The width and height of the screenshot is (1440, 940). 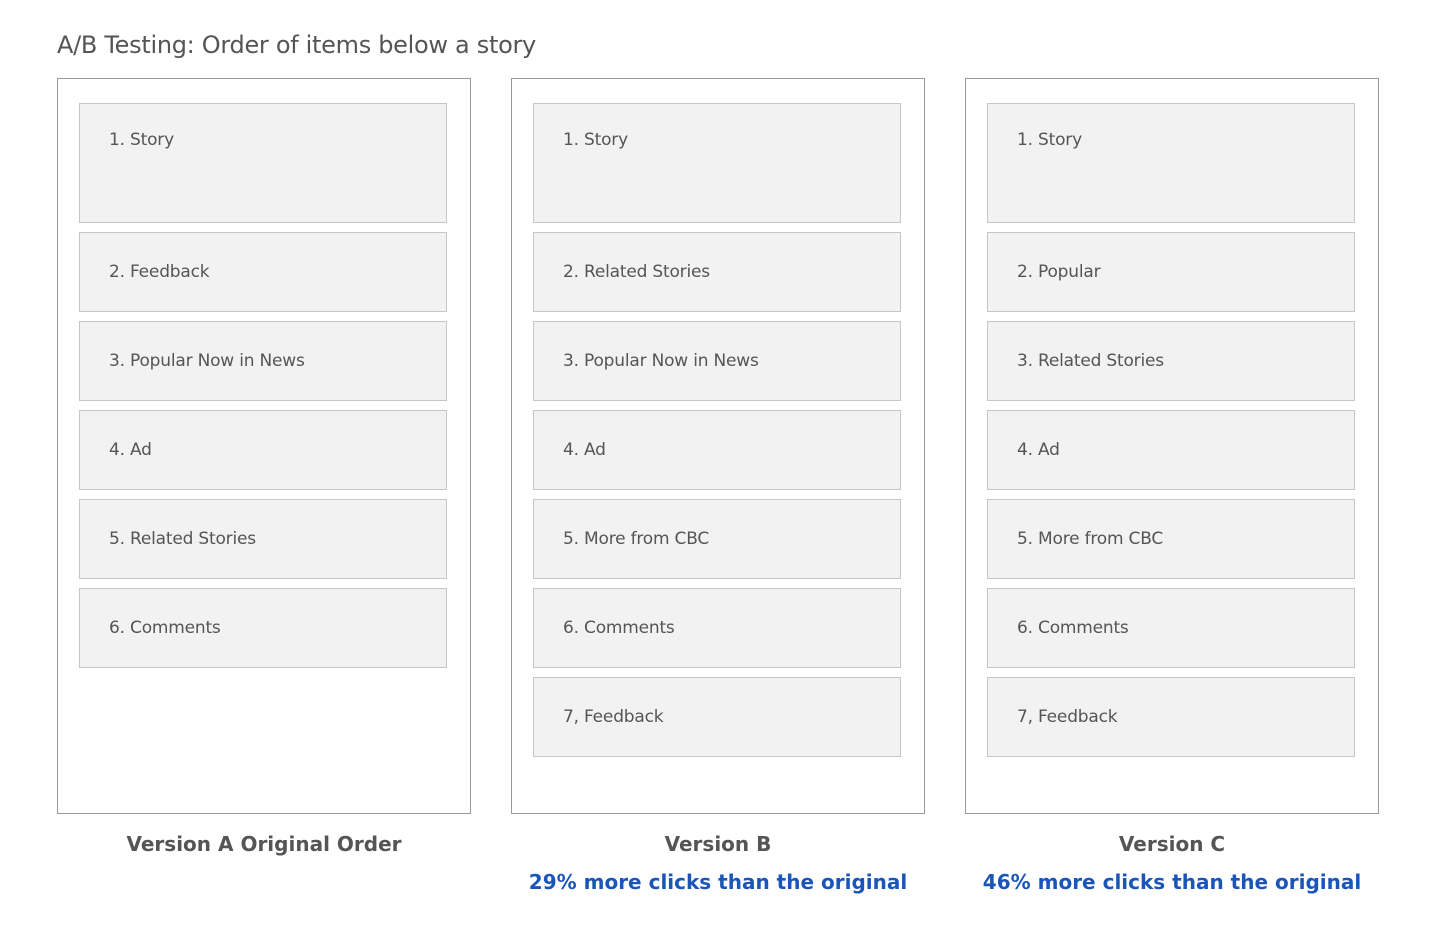 What do you see at coordinates (263, 450) in the screenshot?
I see `version-a-item-4: 4. Ad` at bounding box center [263, 450].